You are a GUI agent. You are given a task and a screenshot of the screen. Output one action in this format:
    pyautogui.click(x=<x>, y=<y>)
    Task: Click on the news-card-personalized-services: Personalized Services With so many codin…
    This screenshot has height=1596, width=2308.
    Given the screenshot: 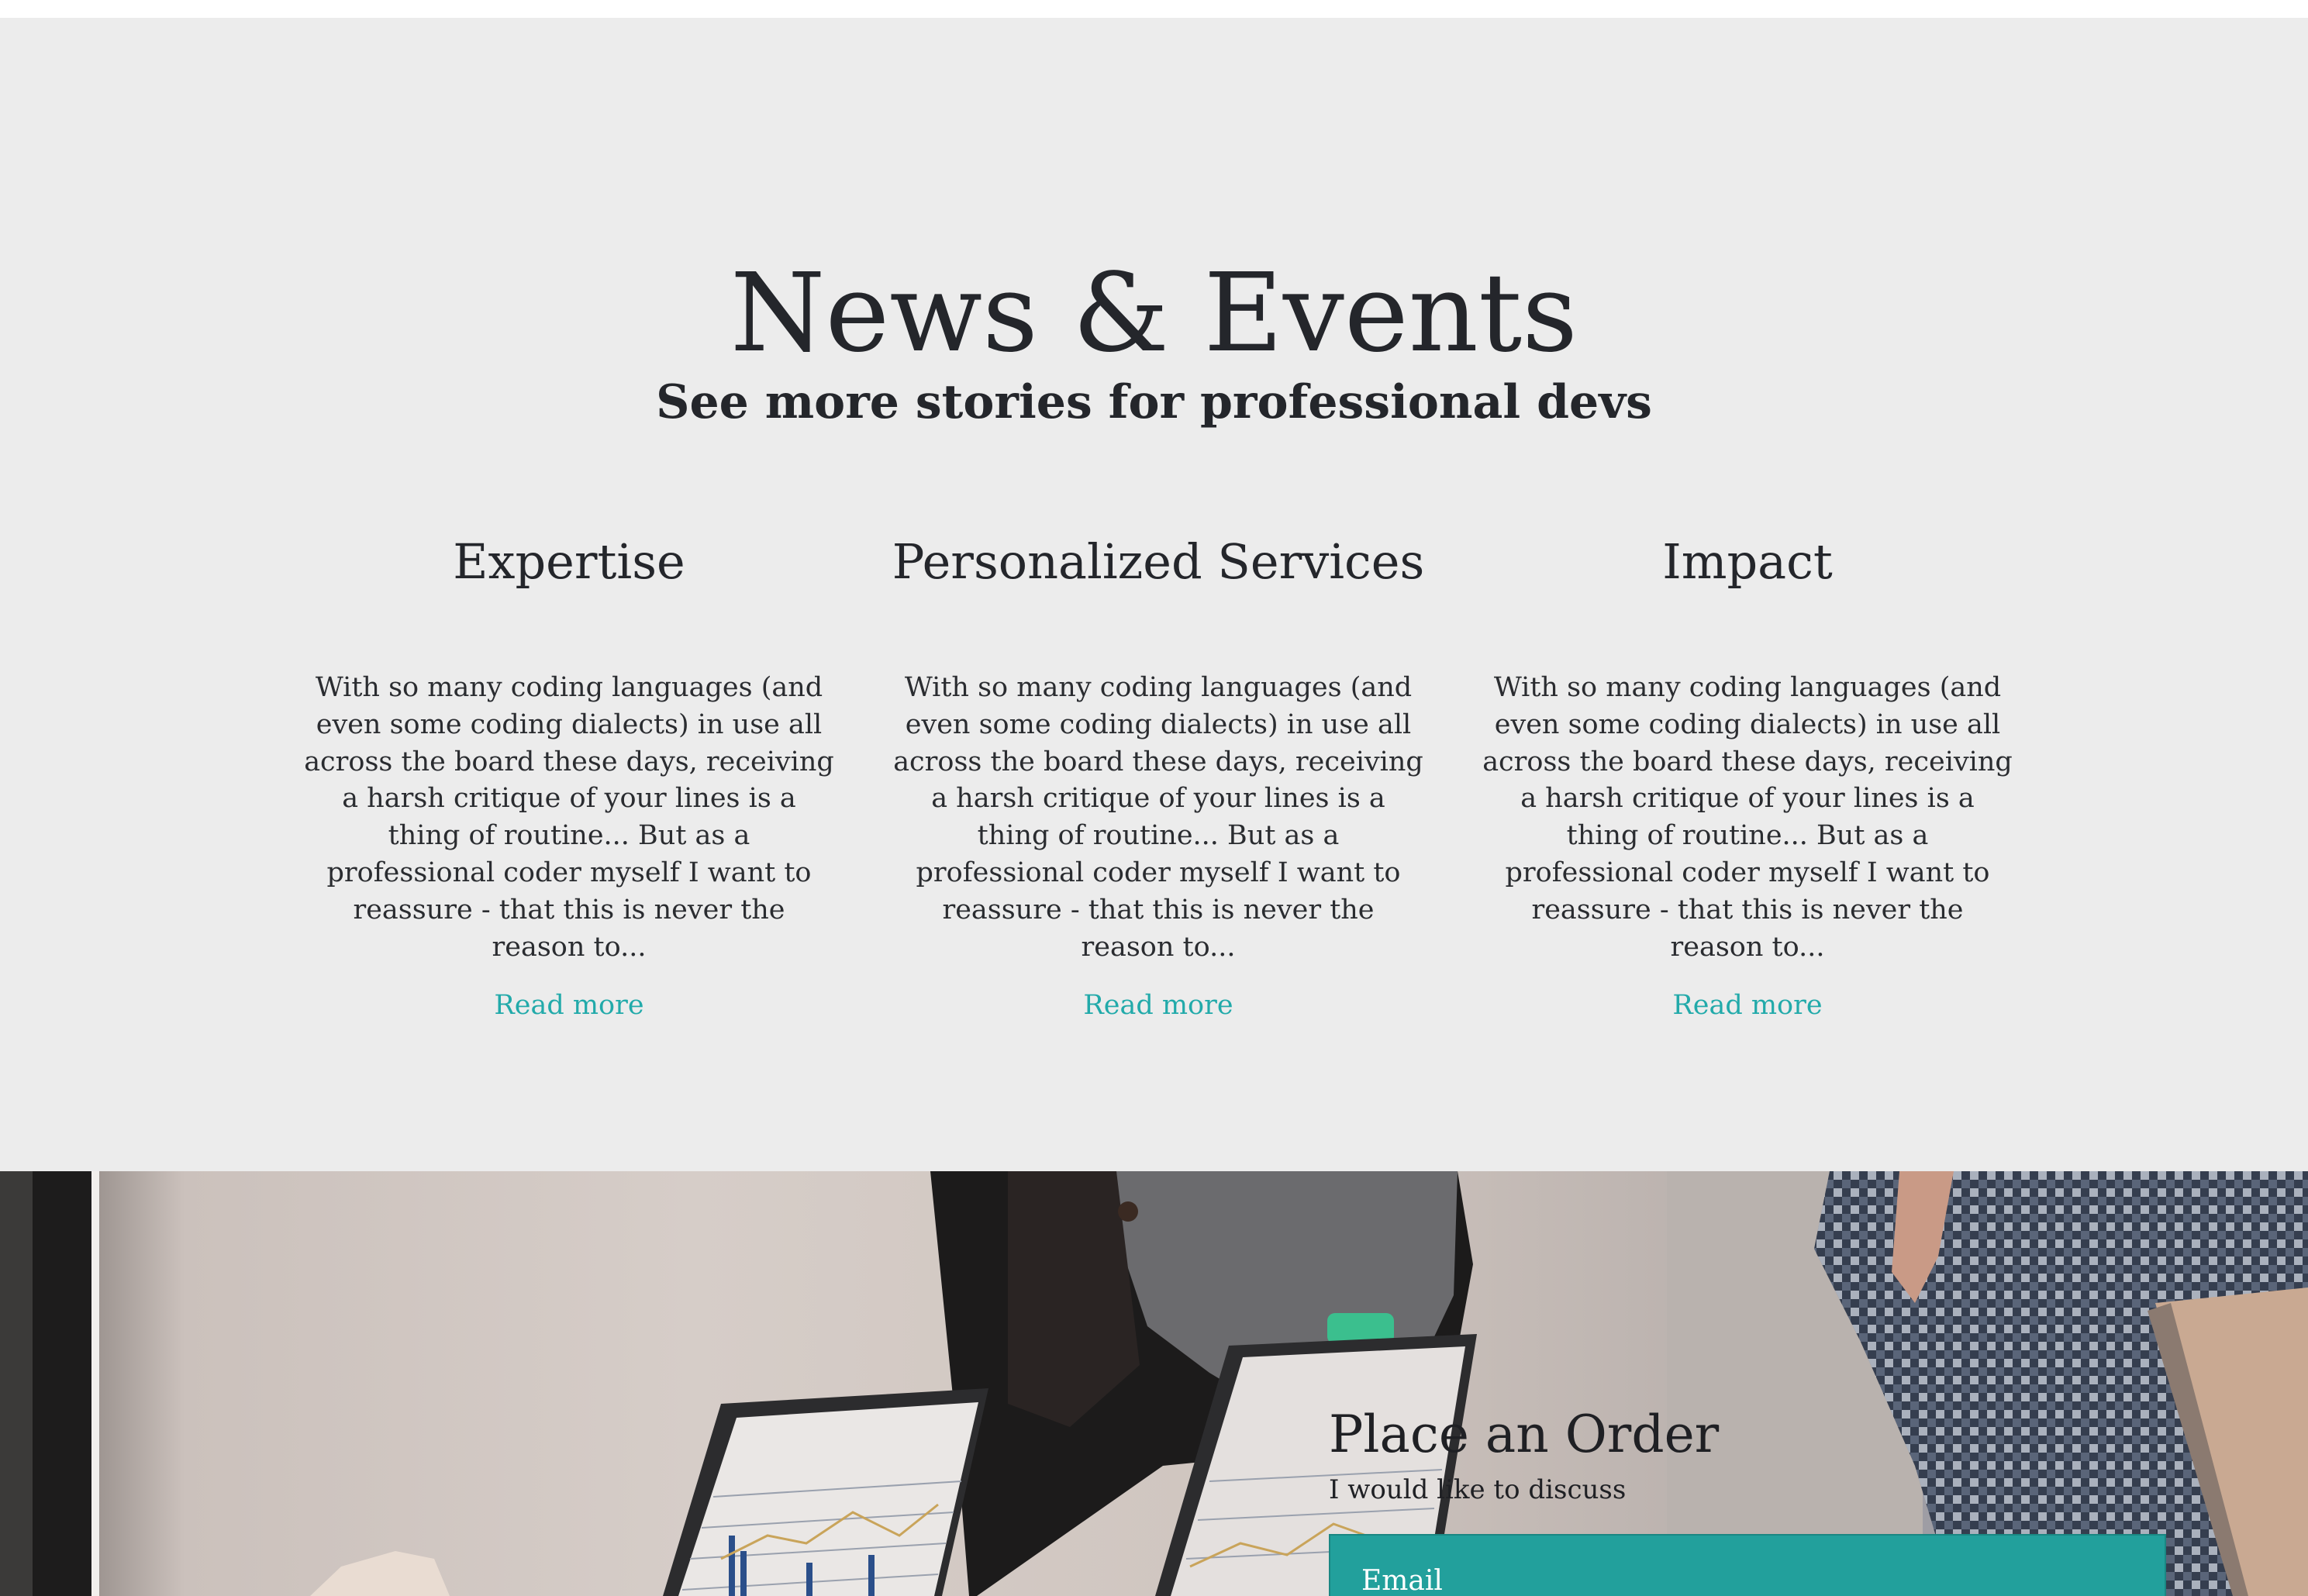 What is the action you would take?
    pyautogui.click(x=1158, y=777)
    